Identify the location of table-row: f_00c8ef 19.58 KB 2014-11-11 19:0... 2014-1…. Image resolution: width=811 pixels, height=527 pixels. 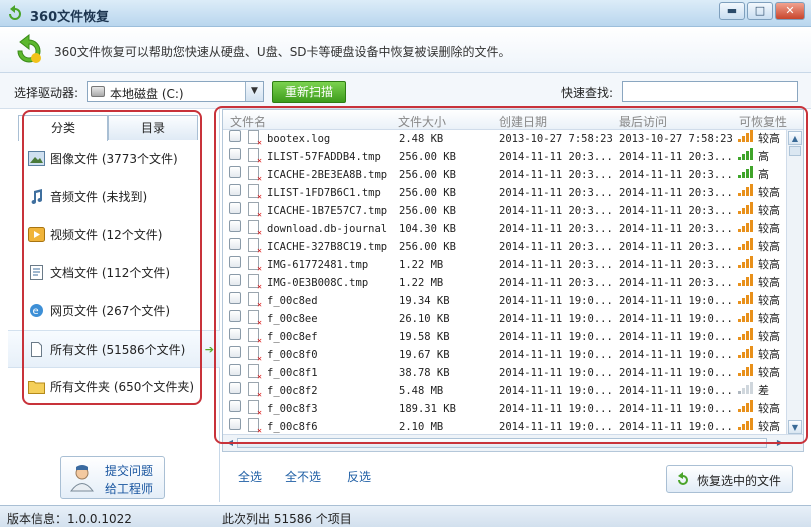
(505, 337).